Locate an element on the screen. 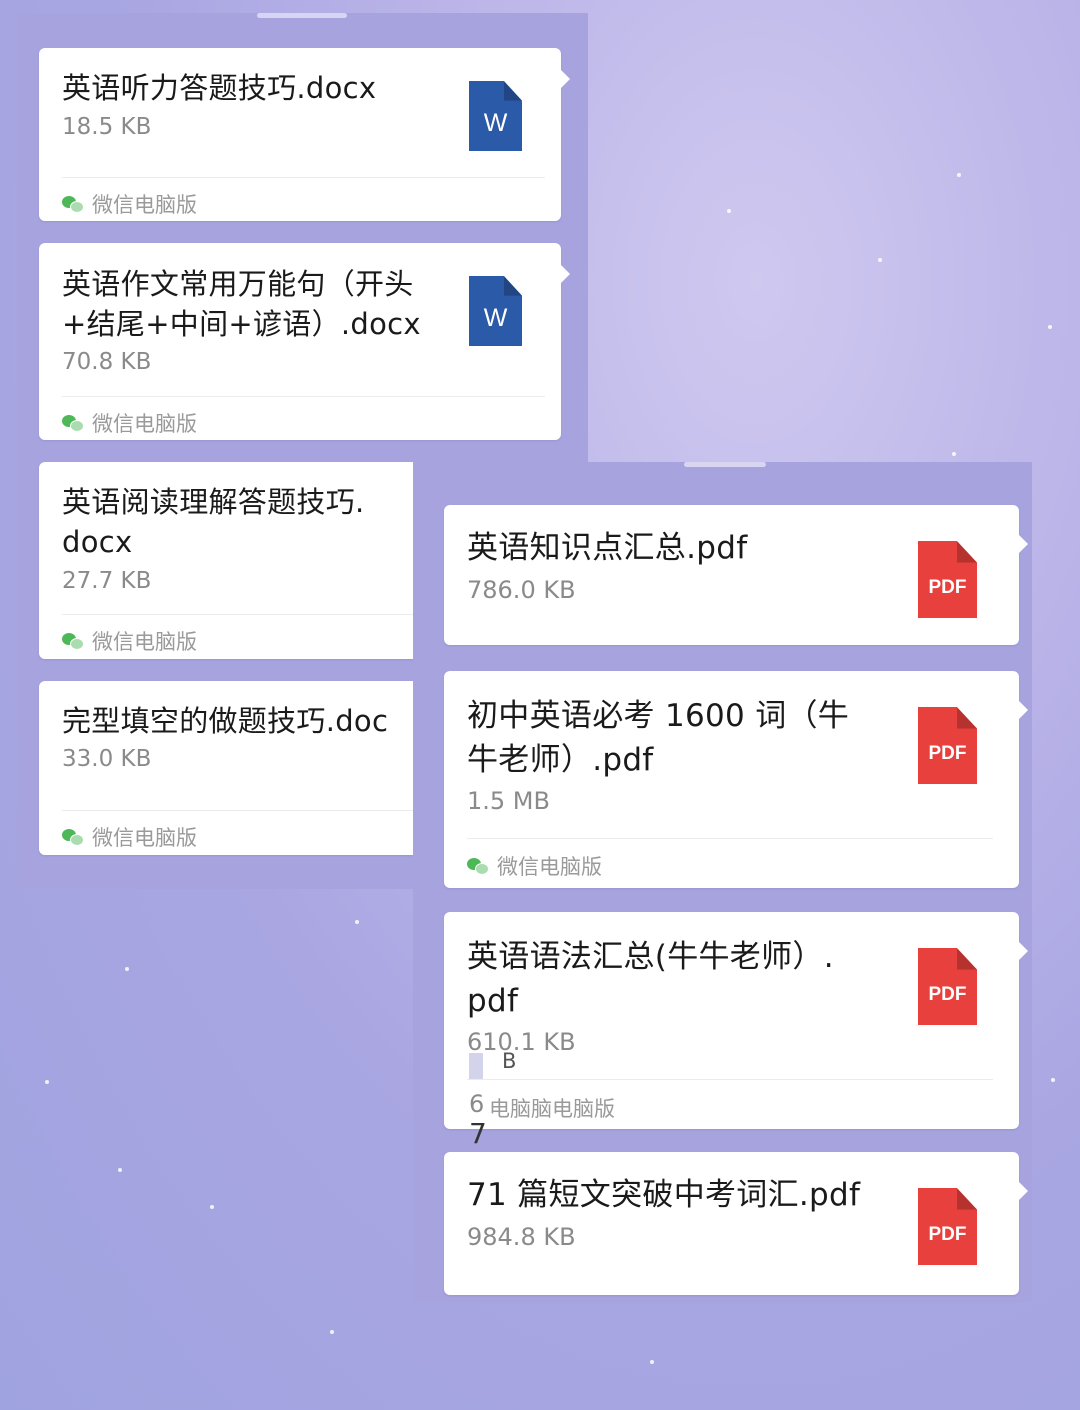 The image size is (1080, 1410). file-name: 初中英语必考 1600 词（牛 牛老师）.pdf is located at coordinates (658, 738).